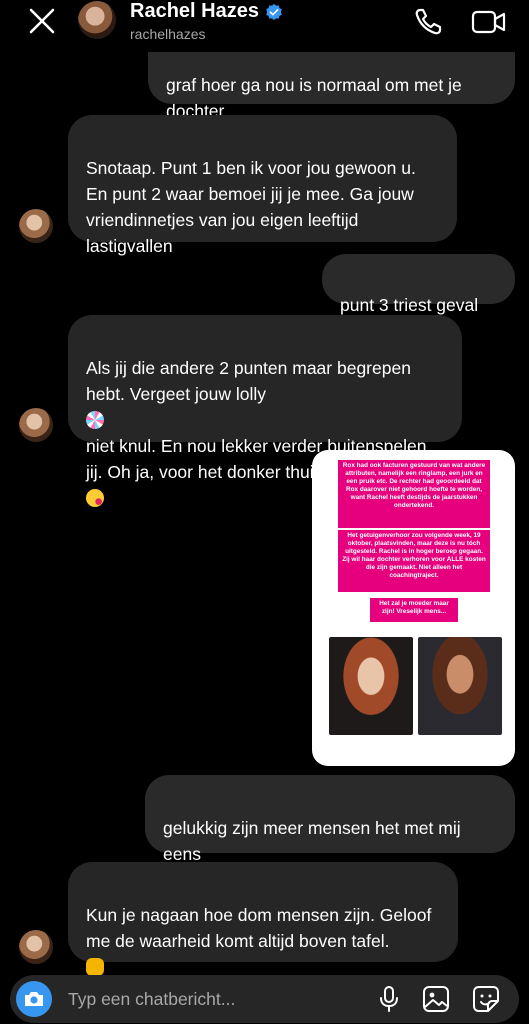 The width and height of the screenshot is (529, 1024). I want to click on face-blowing-kiss-icon, so click(95, 498).